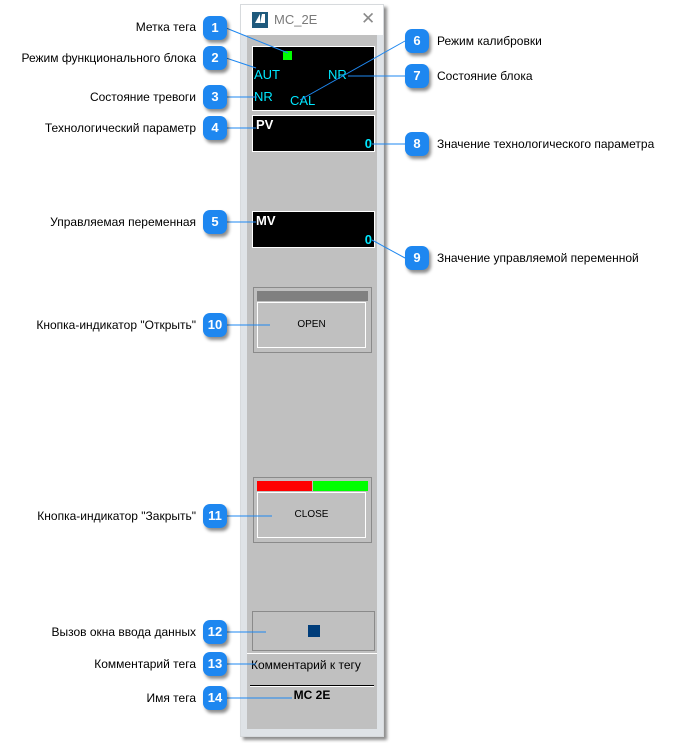 The height and width of the screenshot is (743, 686). Describe the element at coordinates (215, 516) in the screenshot. I see `callout-badge-11: 11` at that location.